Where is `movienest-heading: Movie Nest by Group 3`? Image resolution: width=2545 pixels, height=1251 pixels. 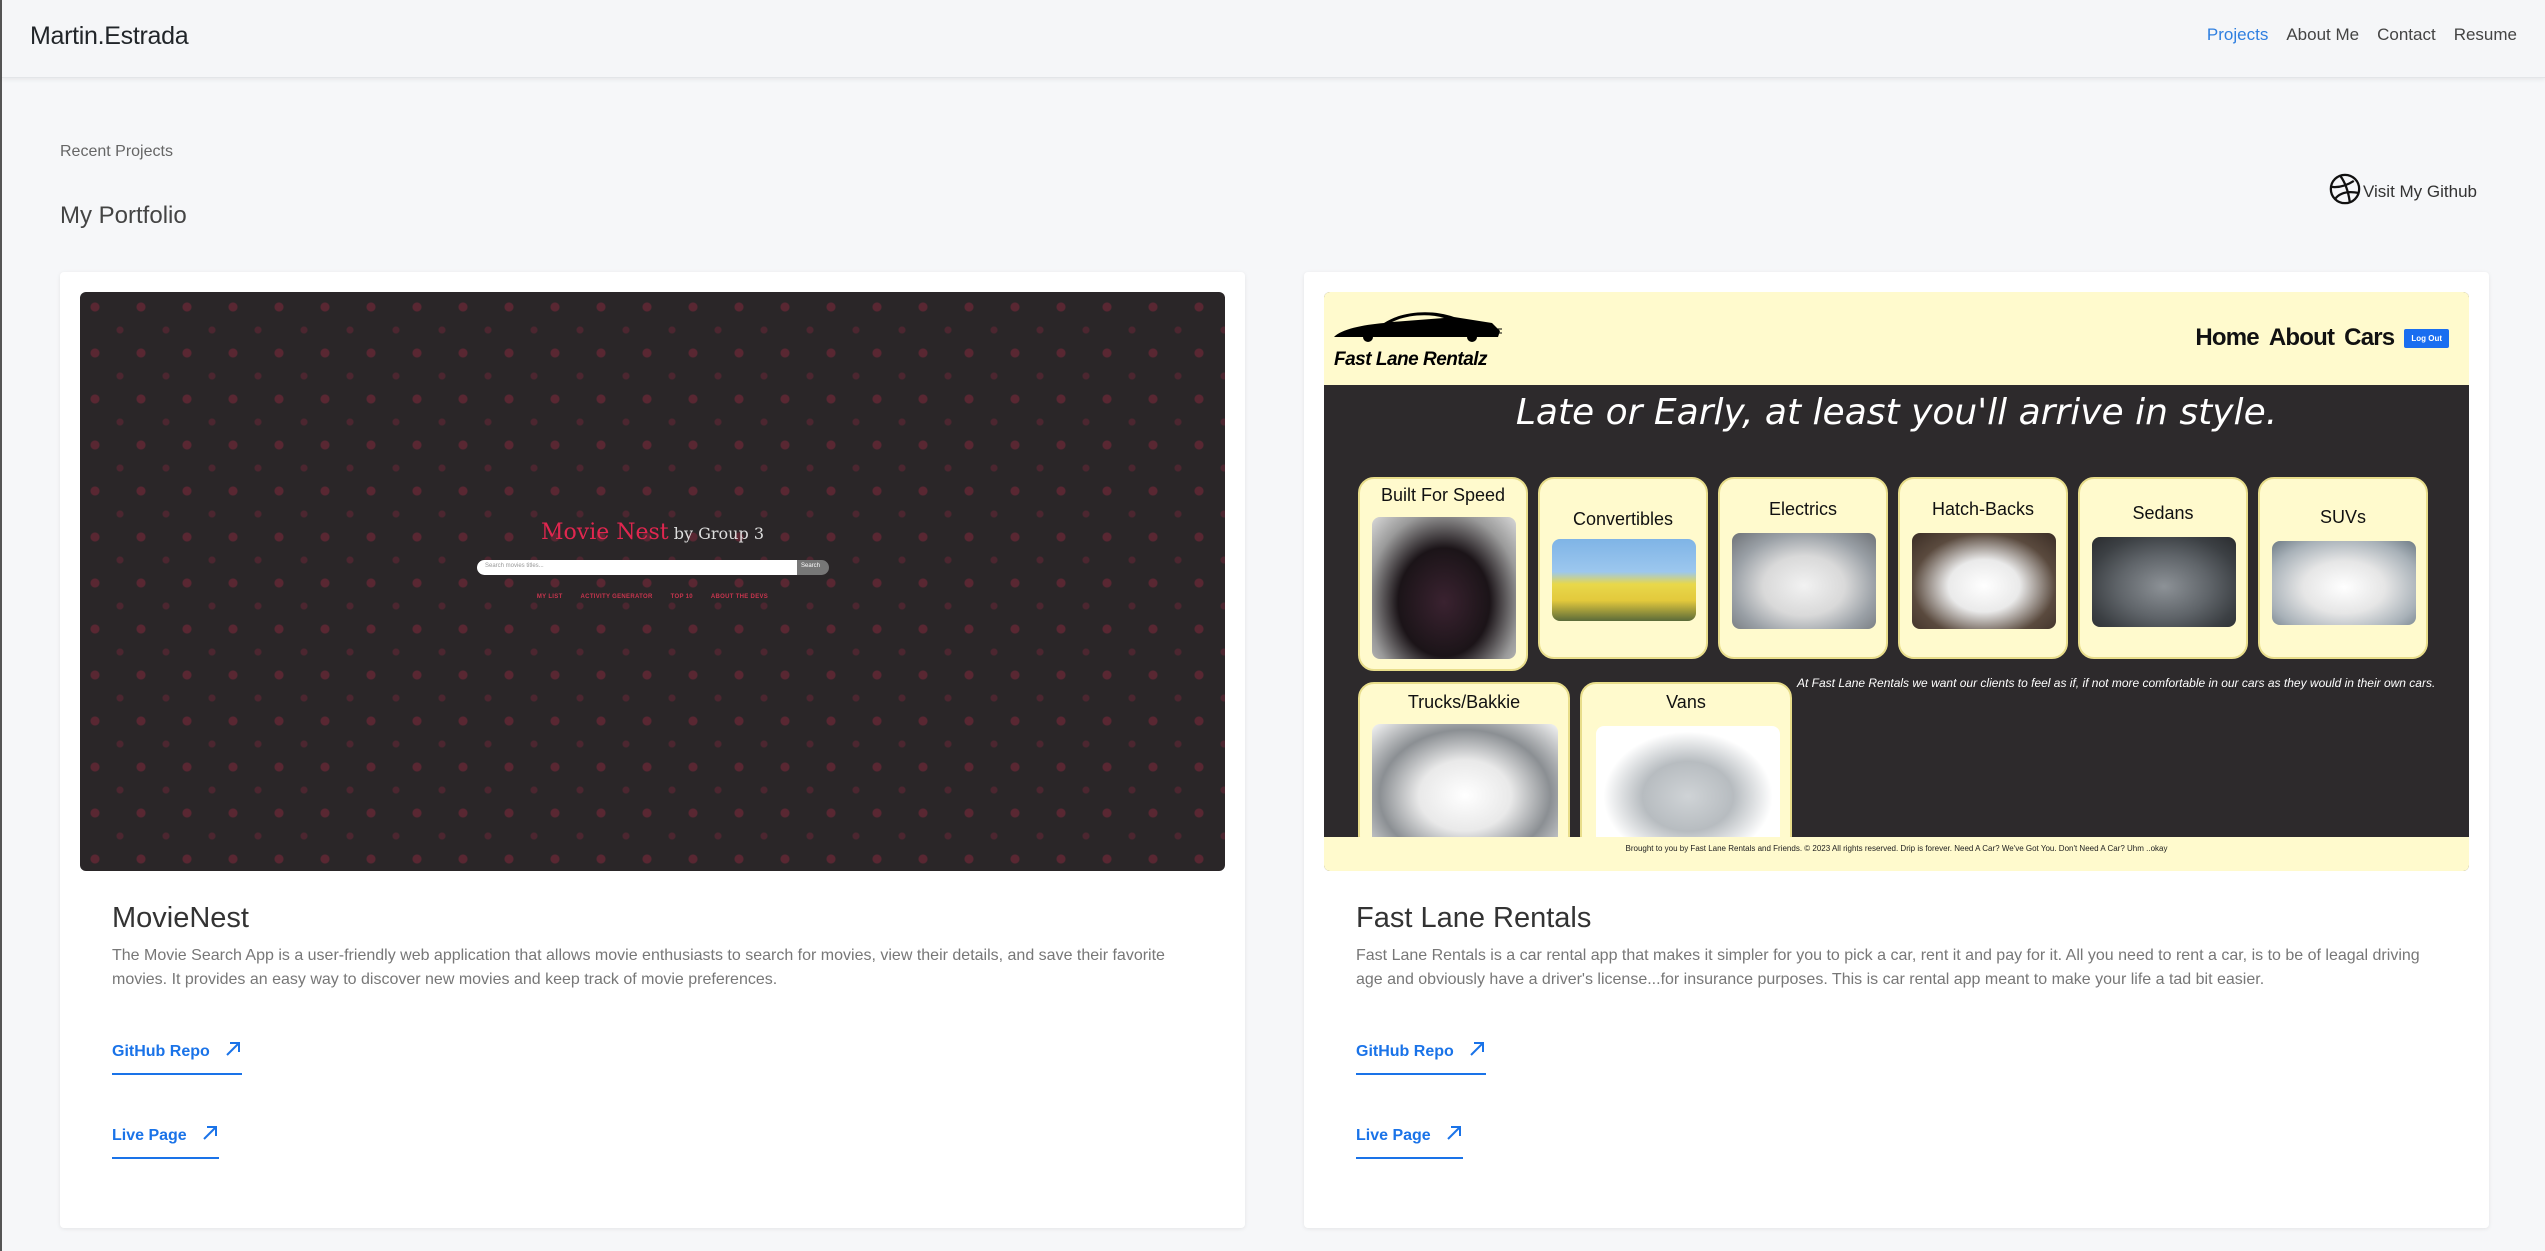
movienest-heading: Movie Nest by Group 3 is located at coordinates (652, 532).